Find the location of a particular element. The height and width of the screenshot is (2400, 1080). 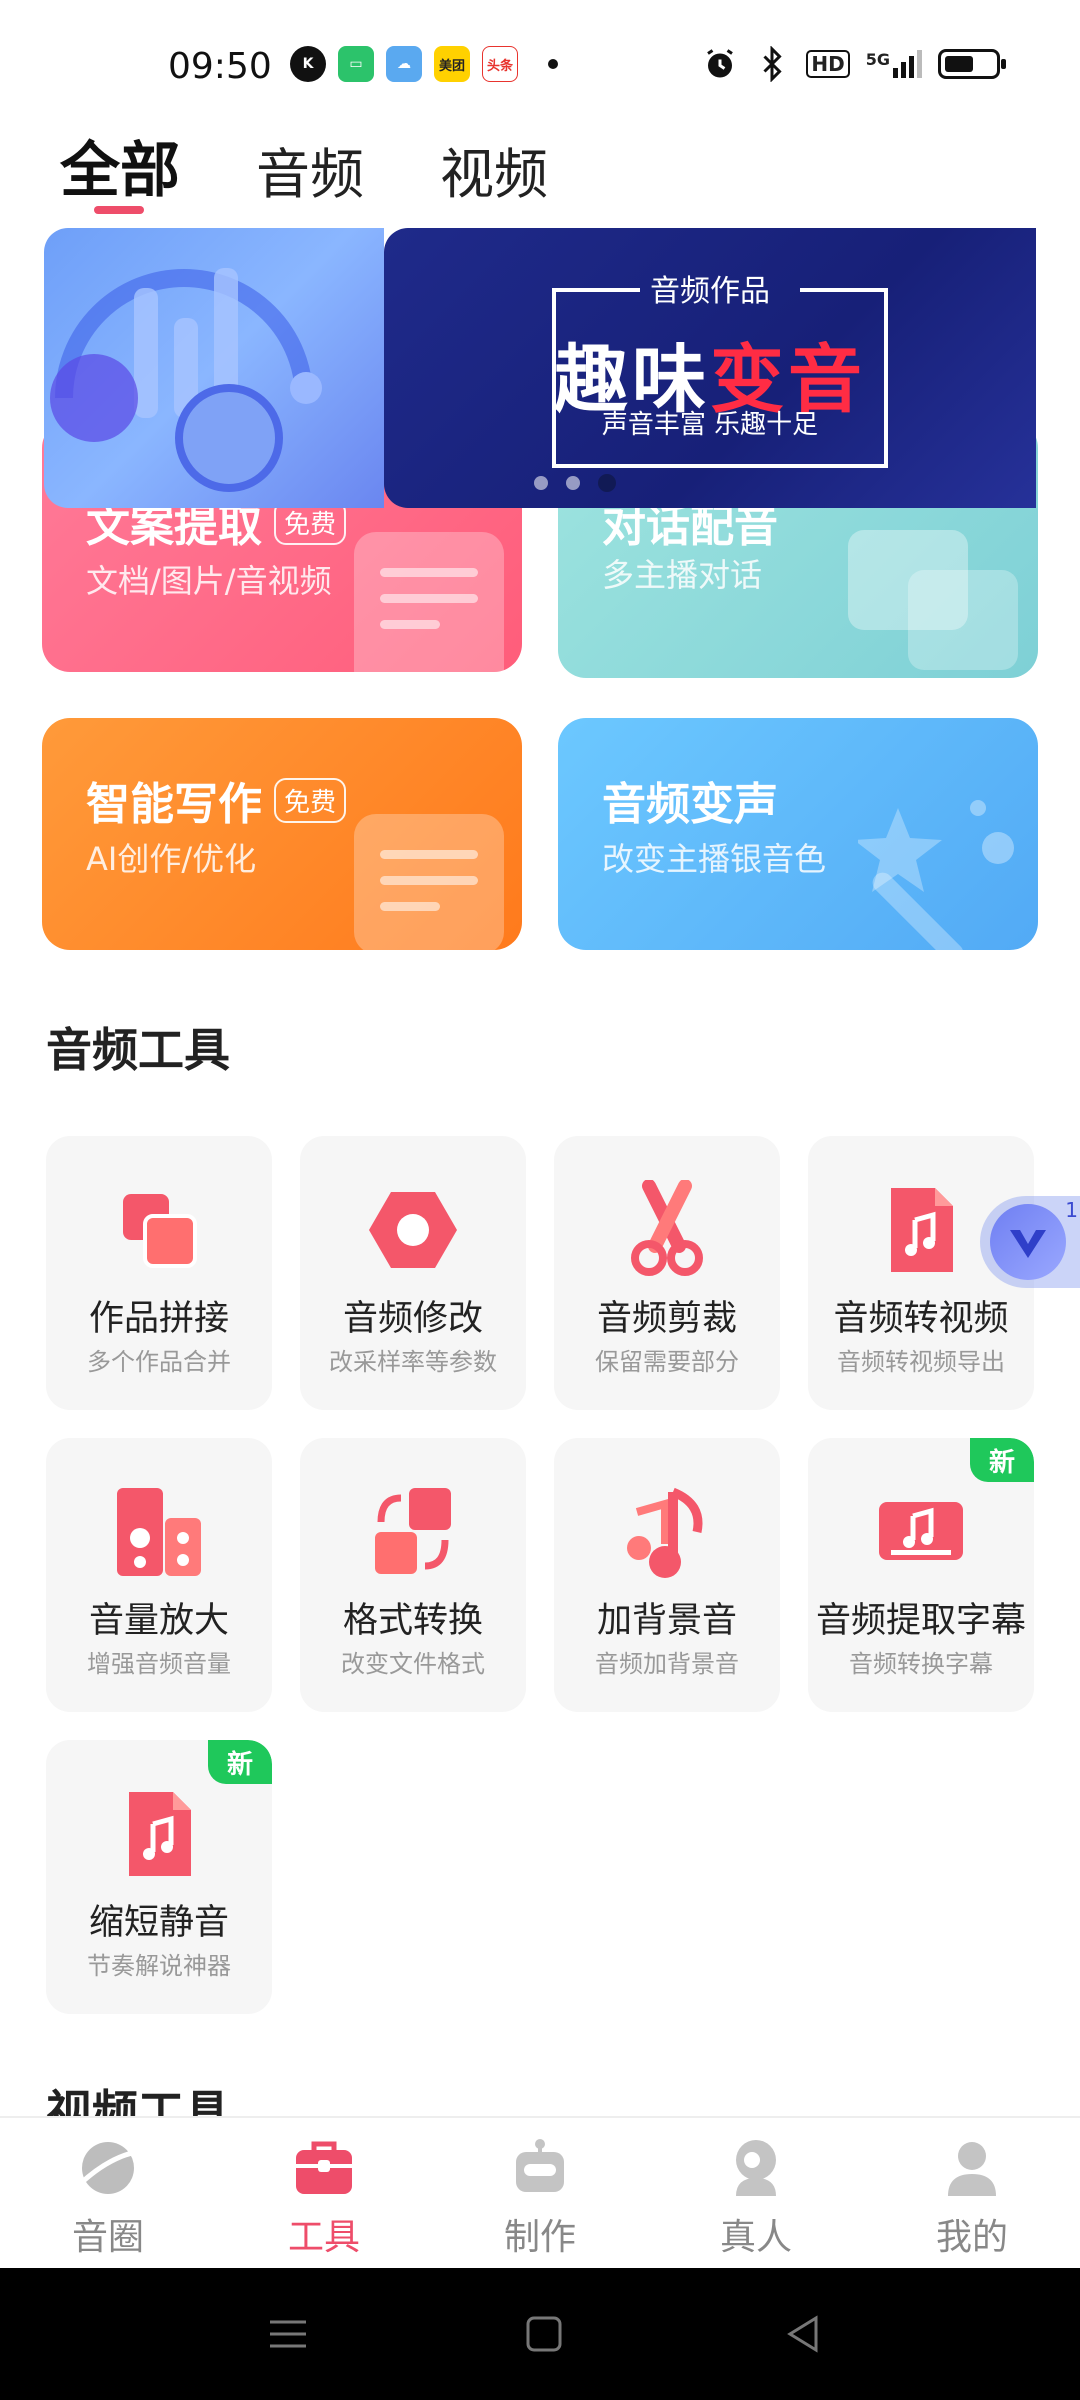

subtitle-music-icon is located at coordinates (921, 1531).